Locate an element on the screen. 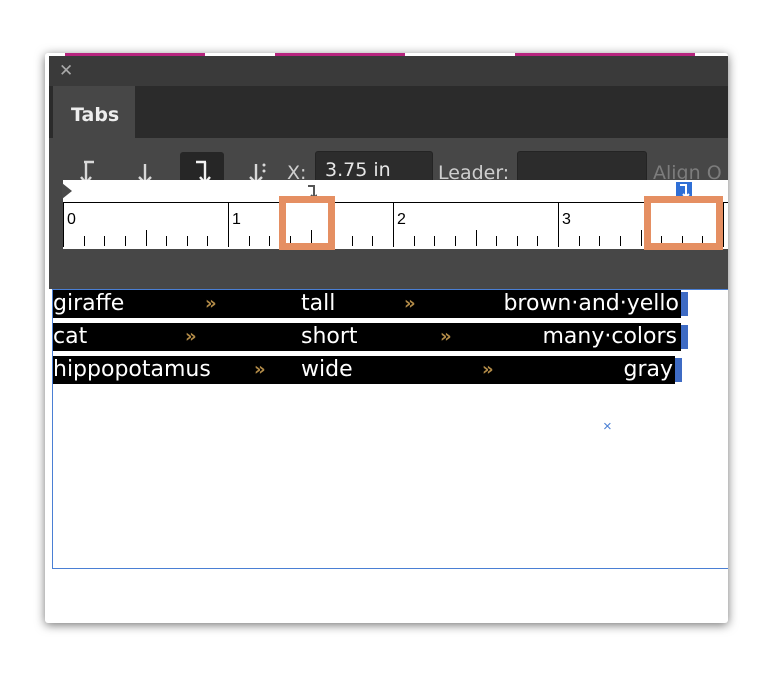  row-cell: many·colors is located at coordinates (609, 336).